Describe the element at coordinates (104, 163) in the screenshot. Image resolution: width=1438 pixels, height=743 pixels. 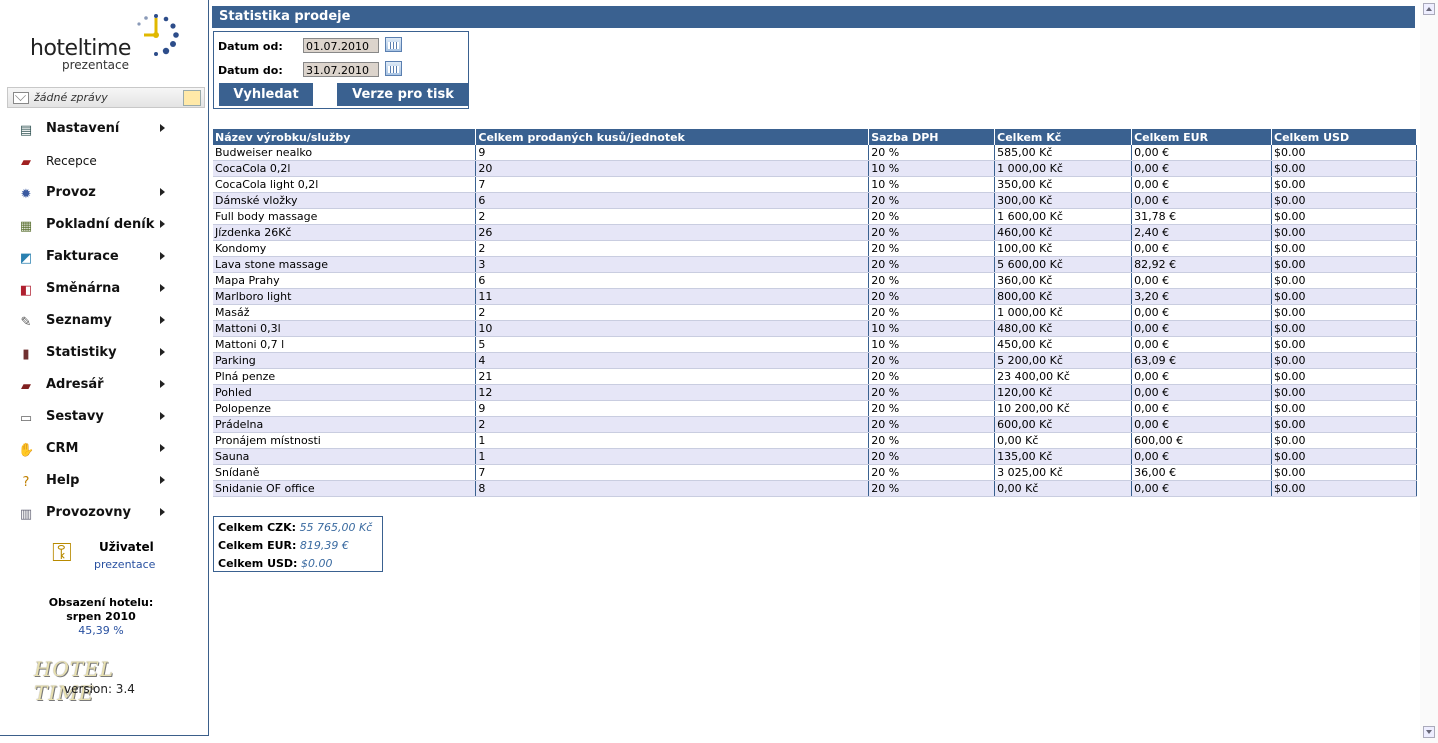
I see `menu-item-recepce: ▰ Recepce` at that location.